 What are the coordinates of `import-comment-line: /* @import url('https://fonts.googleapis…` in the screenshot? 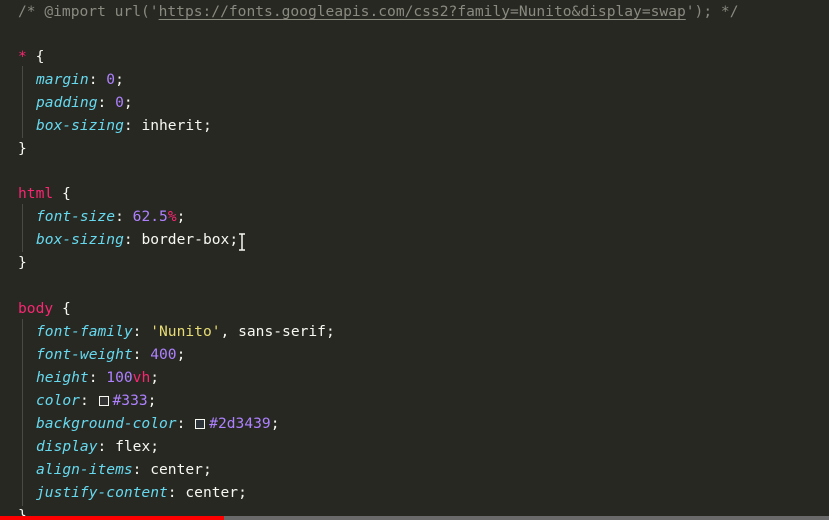 It's located at (378, 11).